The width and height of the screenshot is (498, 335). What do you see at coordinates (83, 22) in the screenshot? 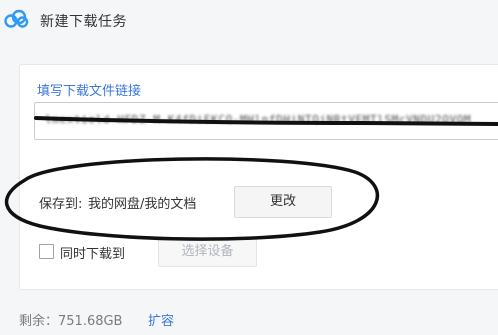
I see `dialog-title: 新建下载任务` at bounding box center [83, 22].